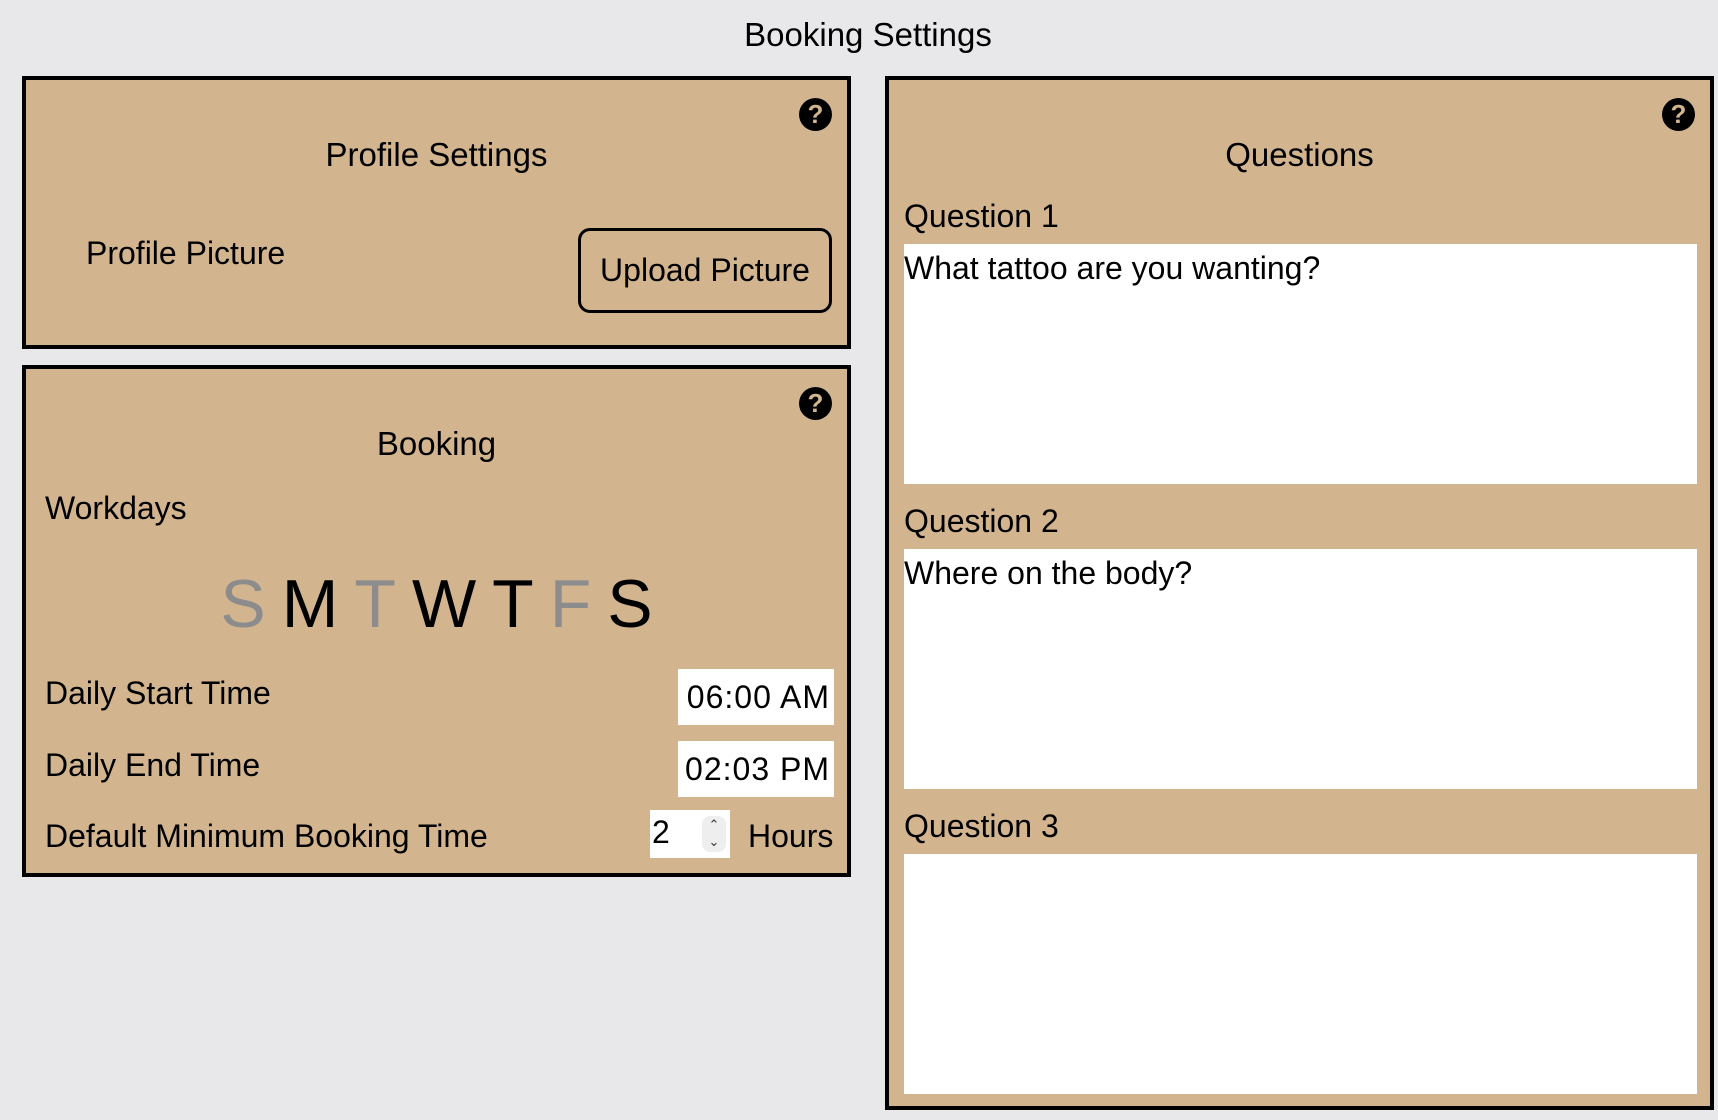 The image size is (1718, 1120). What do you see at coordinates (571, 604) in the screenshot?
I see `day-toggle-friday: F` at bounding box center [571, 604].